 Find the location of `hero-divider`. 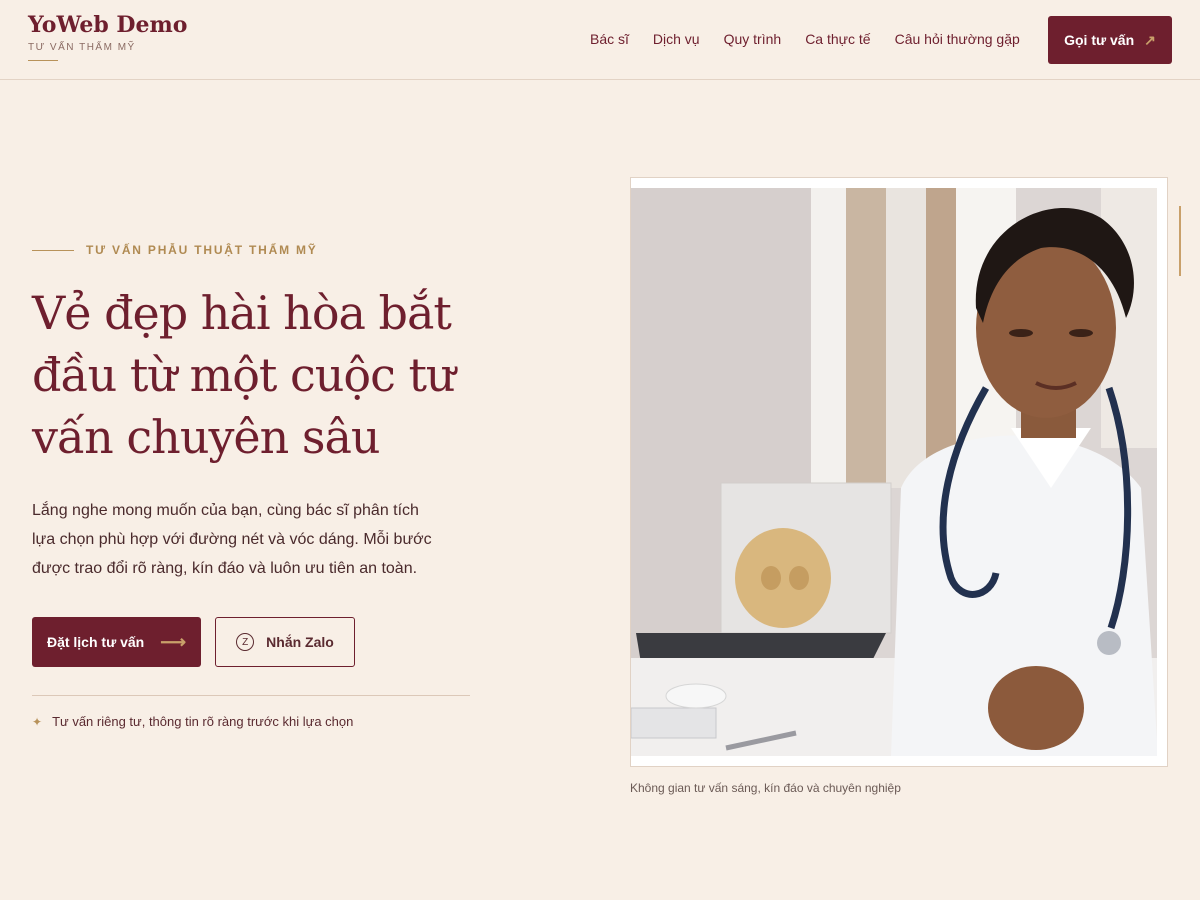

hero-divider is located at coordinates (251, 695).